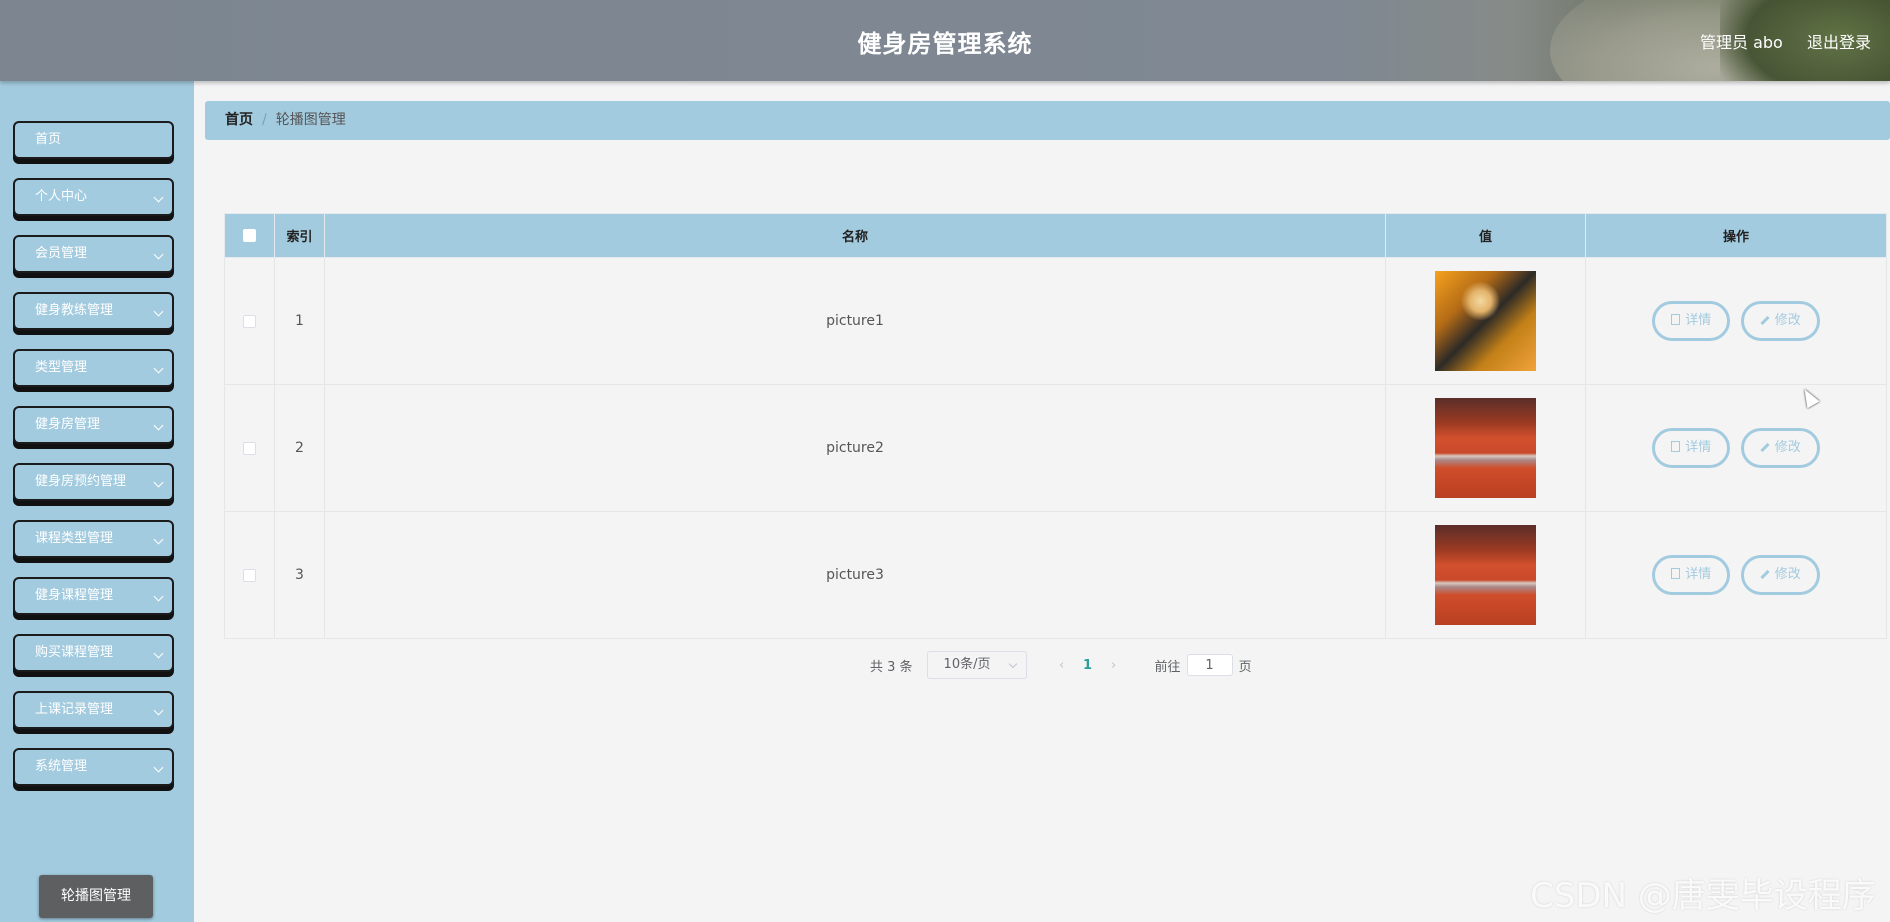 This screenshot has width=1890, height=922. Describe the element at coordinates (93, 368) in the screenshot. I see `sidebar-item-types: 类型管理` at that location.